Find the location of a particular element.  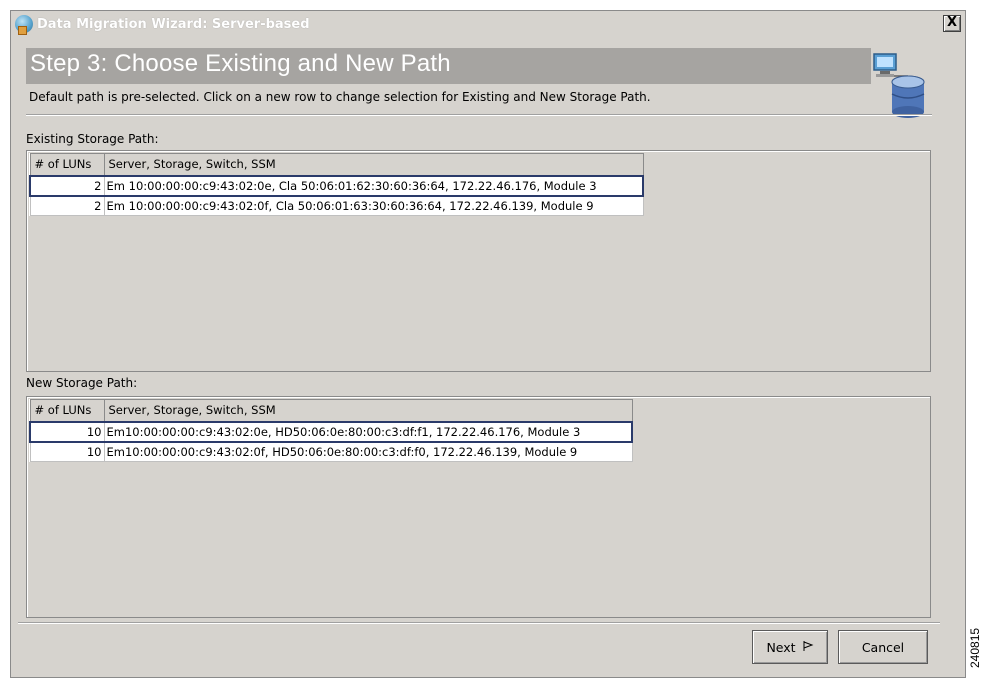

title-bar: Data Migration Wizard: Server-based X is located at coordinates (488, 24).